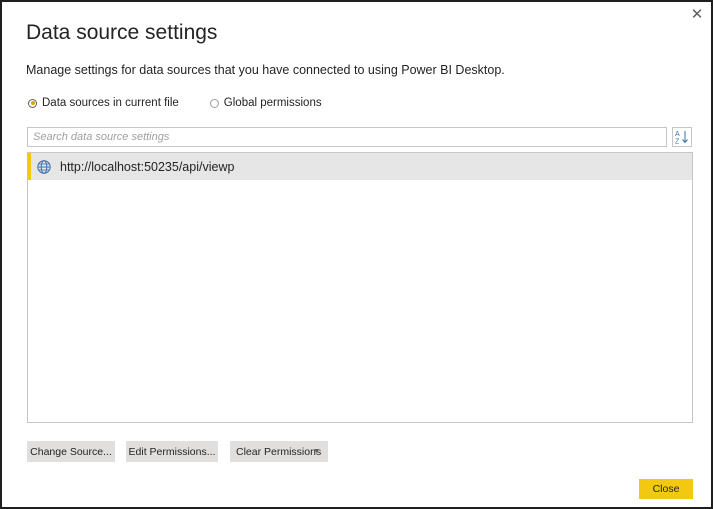  What do you see at coordinates (697, 14) in the screenshot?
I see `close-icon: ✕` at bounding box center [697, 14].